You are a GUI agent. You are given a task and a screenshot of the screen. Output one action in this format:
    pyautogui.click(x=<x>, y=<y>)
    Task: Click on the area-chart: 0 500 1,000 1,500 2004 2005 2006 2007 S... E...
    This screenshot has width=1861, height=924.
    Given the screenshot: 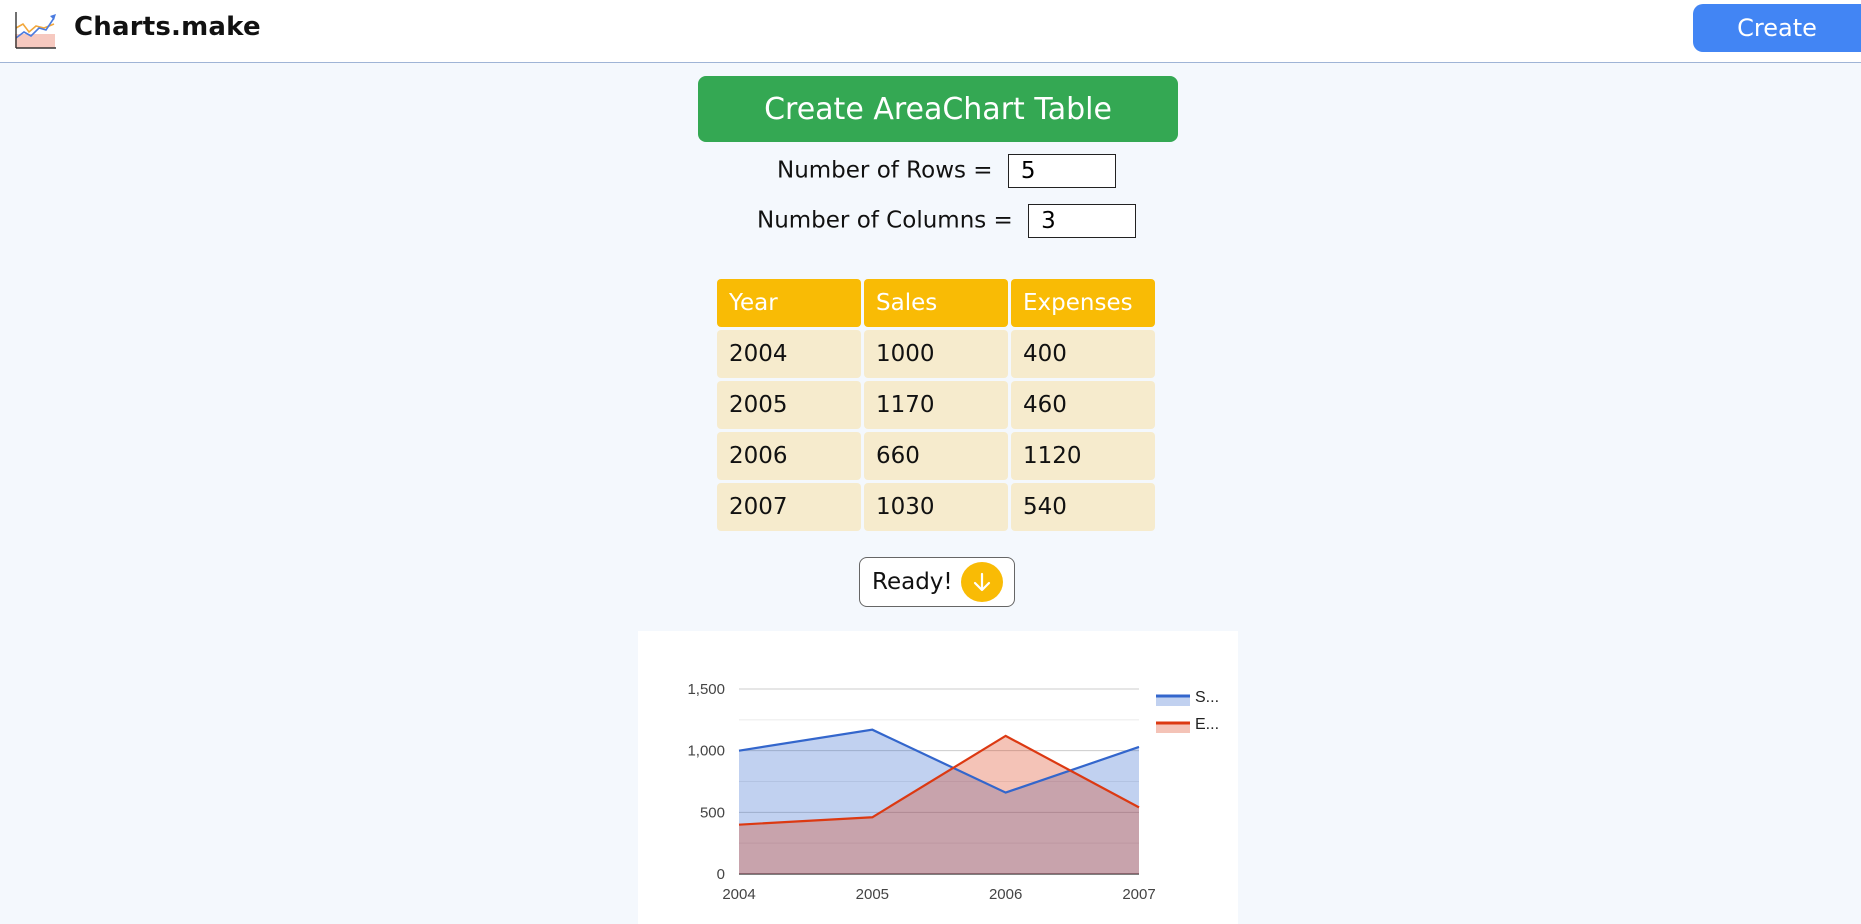 What is the action you would take?
    pyautogui.click(x=938, y=777)
    